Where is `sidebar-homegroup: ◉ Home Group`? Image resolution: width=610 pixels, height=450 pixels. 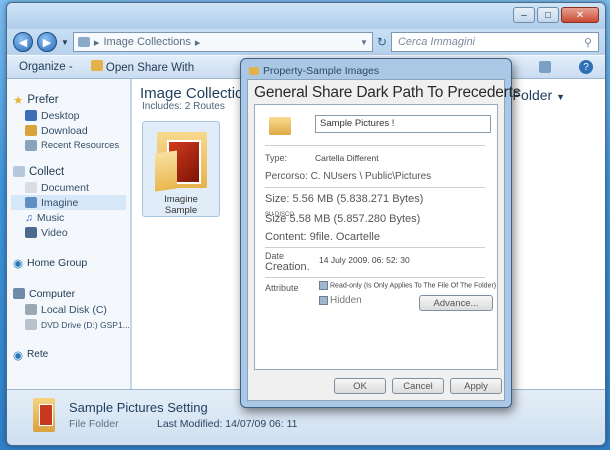 sidebar-homegroup: ◉ Home Group is located at coordinates (68, 262).